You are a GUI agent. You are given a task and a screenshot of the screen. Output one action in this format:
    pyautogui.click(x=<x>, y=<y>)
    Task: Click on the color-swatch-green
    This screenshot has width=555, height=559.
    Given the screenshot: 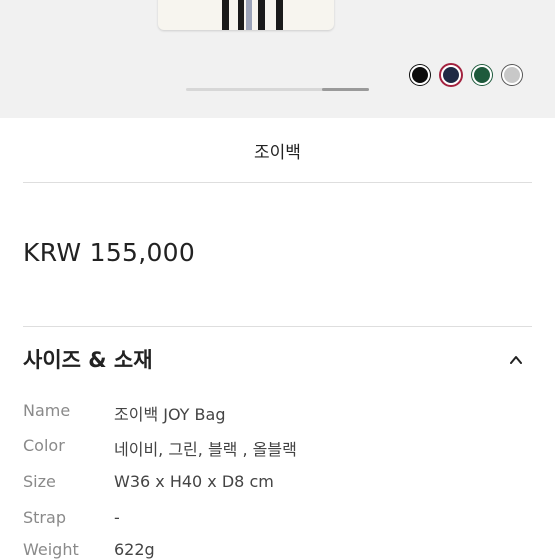 What is the action you would take?
    pyautogui.click(x=482, y=75)
    